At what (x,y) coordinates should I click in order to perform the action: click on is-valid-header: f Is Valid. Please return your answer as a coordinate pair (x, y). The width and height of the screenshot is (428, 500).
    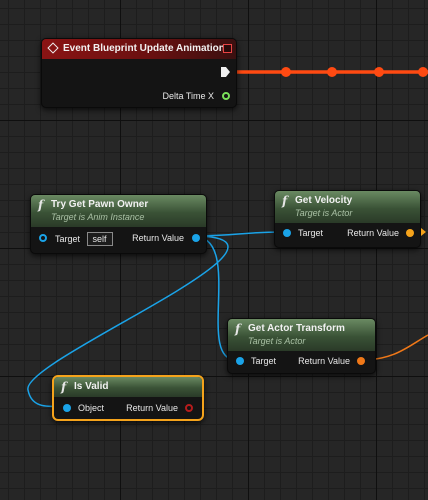
    Looking at the image, I should click on (128, 387).